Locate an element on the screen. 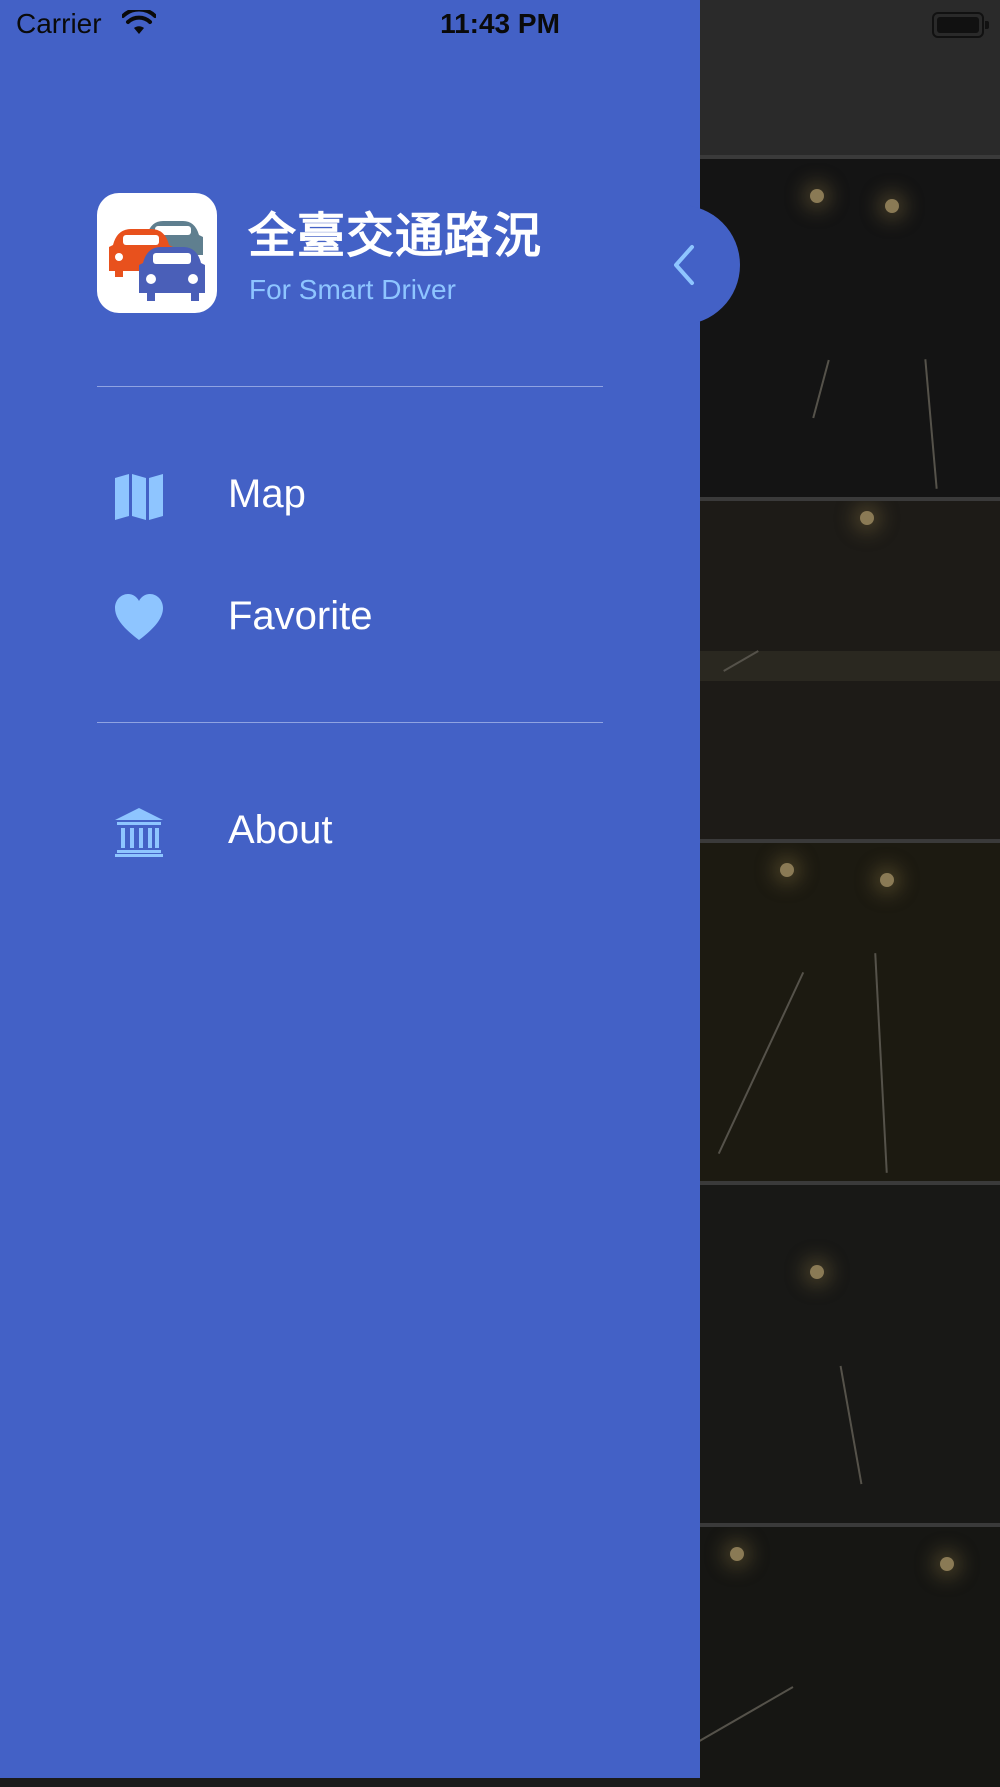 The width and height of the screenshot is (1000, 1787). app-title: 全臺交通路況 is located at coordinates (395, 236).